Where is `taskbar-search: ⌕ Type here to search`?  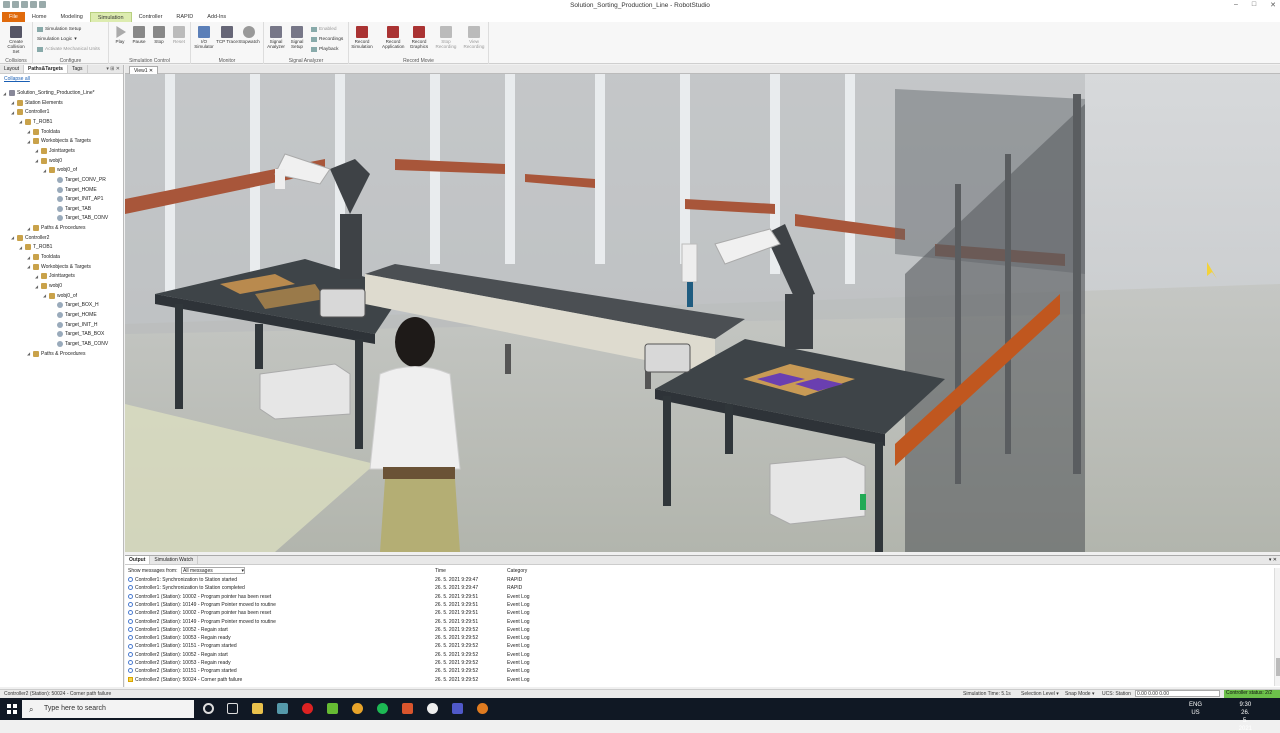 taskbar-search: ⌕ Type here to search is located at coordinates (108, 709).